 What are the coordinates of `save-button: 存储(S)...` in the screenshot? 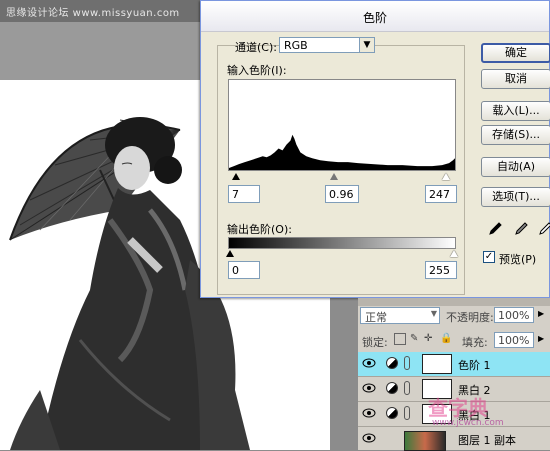 It's located at (515, 135).